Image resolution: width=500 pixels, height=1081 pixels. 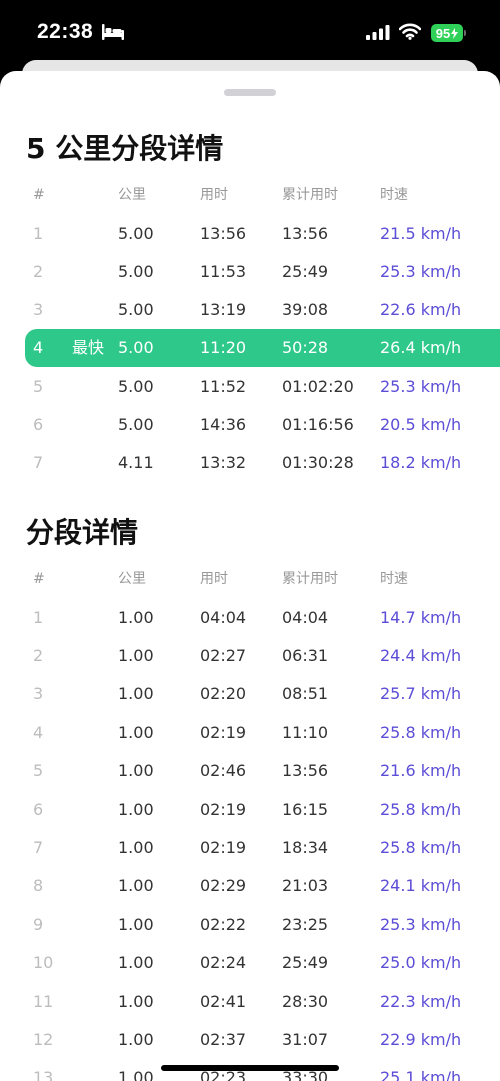 I want to click on row-speed: 25.1 km/h, so click(x=421, y=1074).